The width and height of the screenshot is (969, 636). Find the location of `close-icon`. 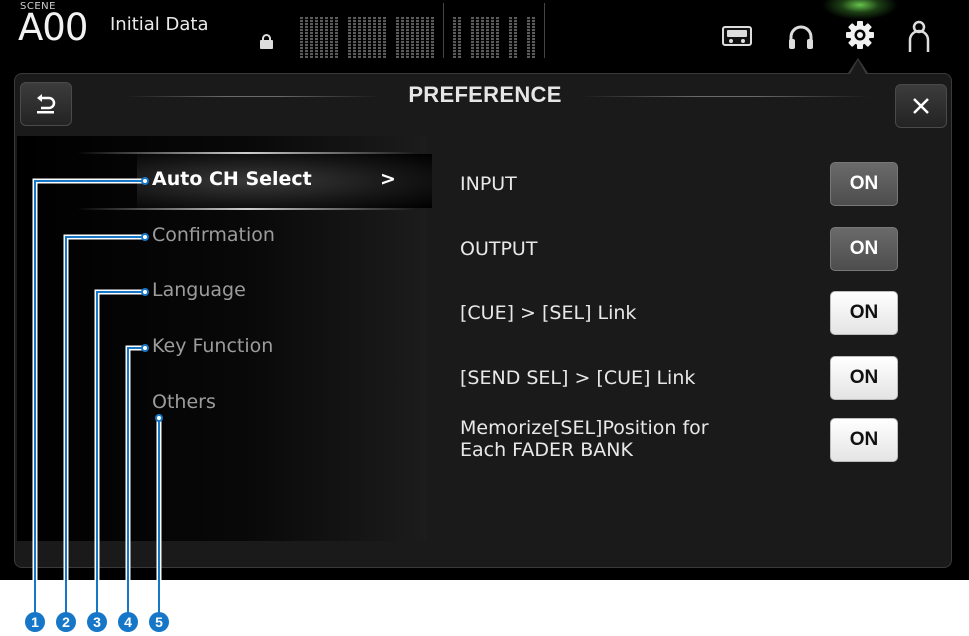

close-icon is located at coordinates (921, 106).